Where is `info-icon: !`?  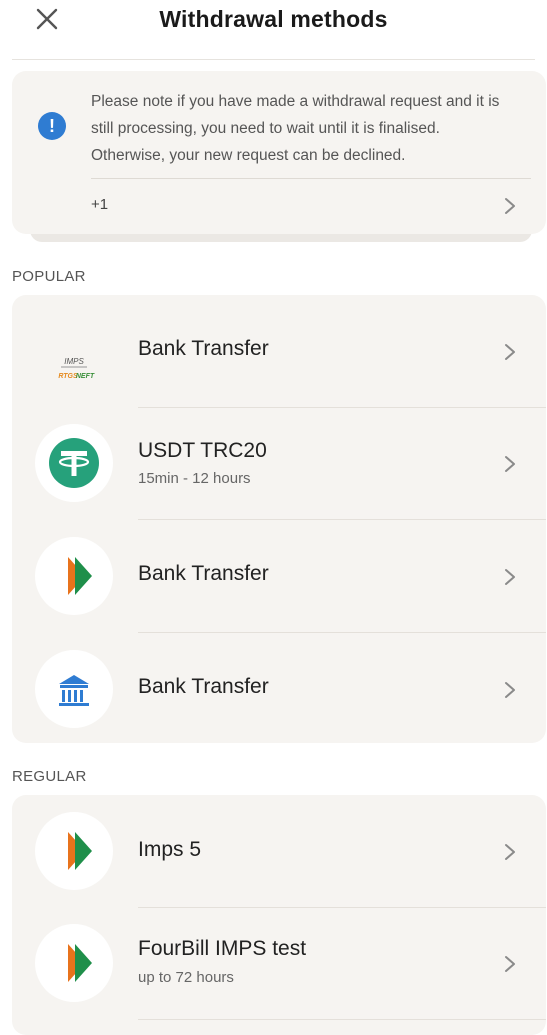
info-icon: ! is located at coordinates (52, 126).